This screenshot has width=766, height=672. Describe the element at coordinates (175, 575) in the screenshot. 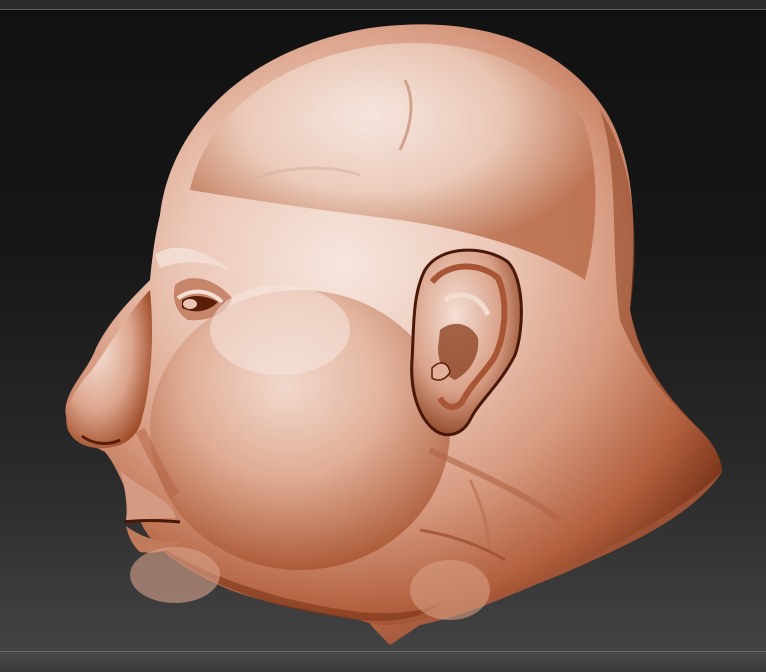

I see `chin` at that location.